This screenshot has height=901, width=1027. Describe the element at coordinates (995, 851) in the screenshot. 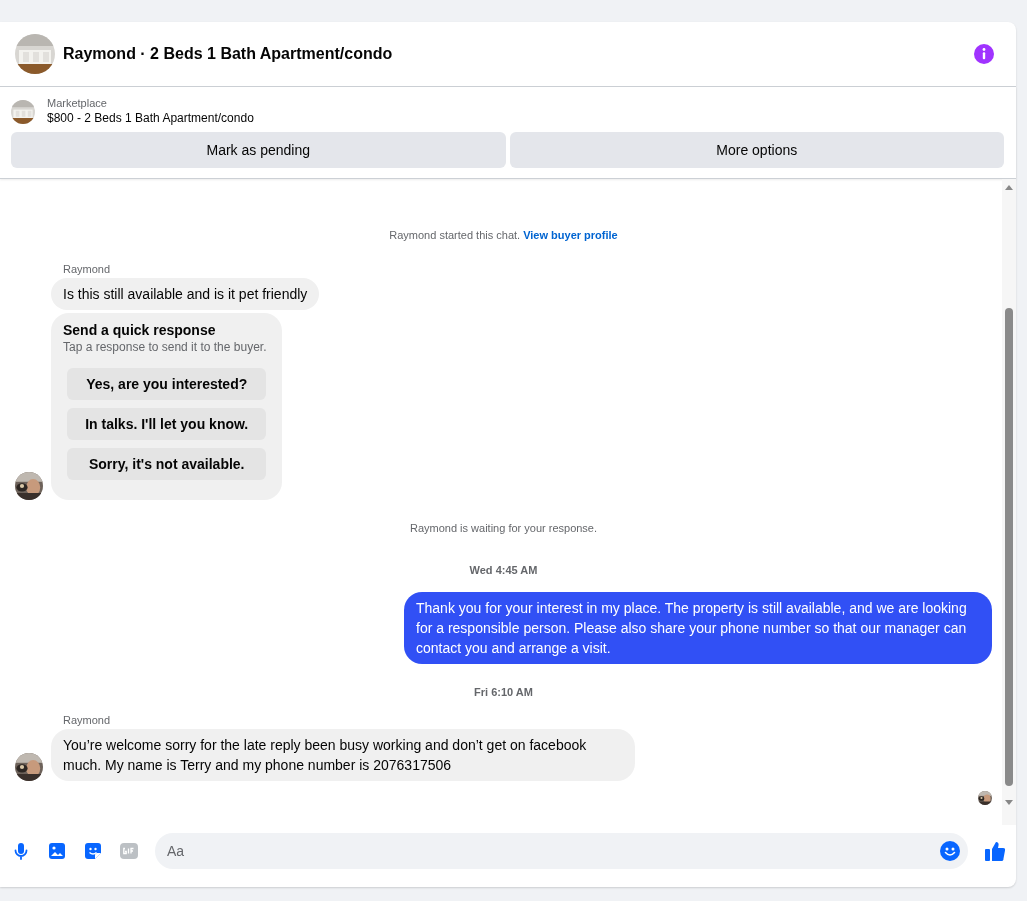

I see `thumbs-up-icon` at that location.